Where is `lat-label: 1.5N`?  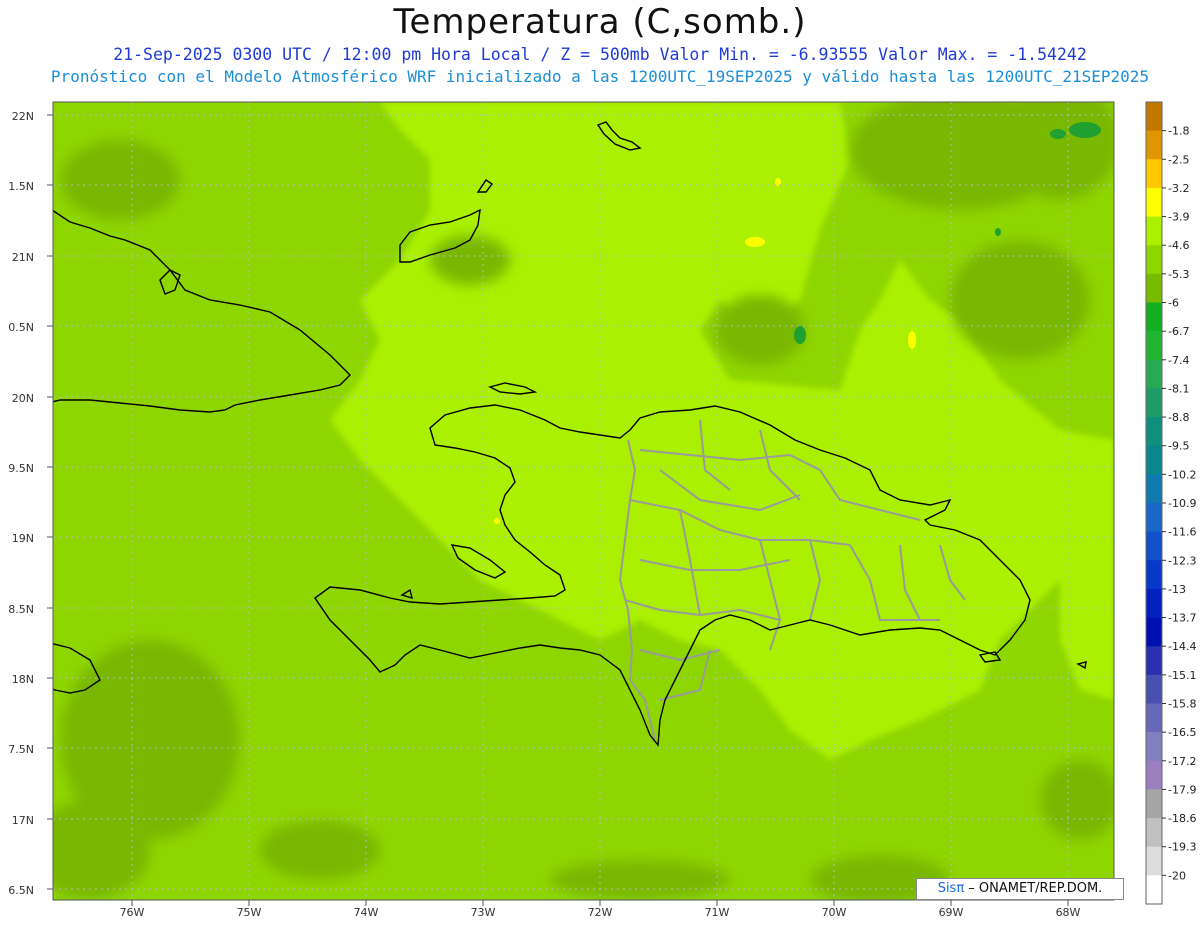
lat-label: 1.5N is located at coordinates (21, 186).